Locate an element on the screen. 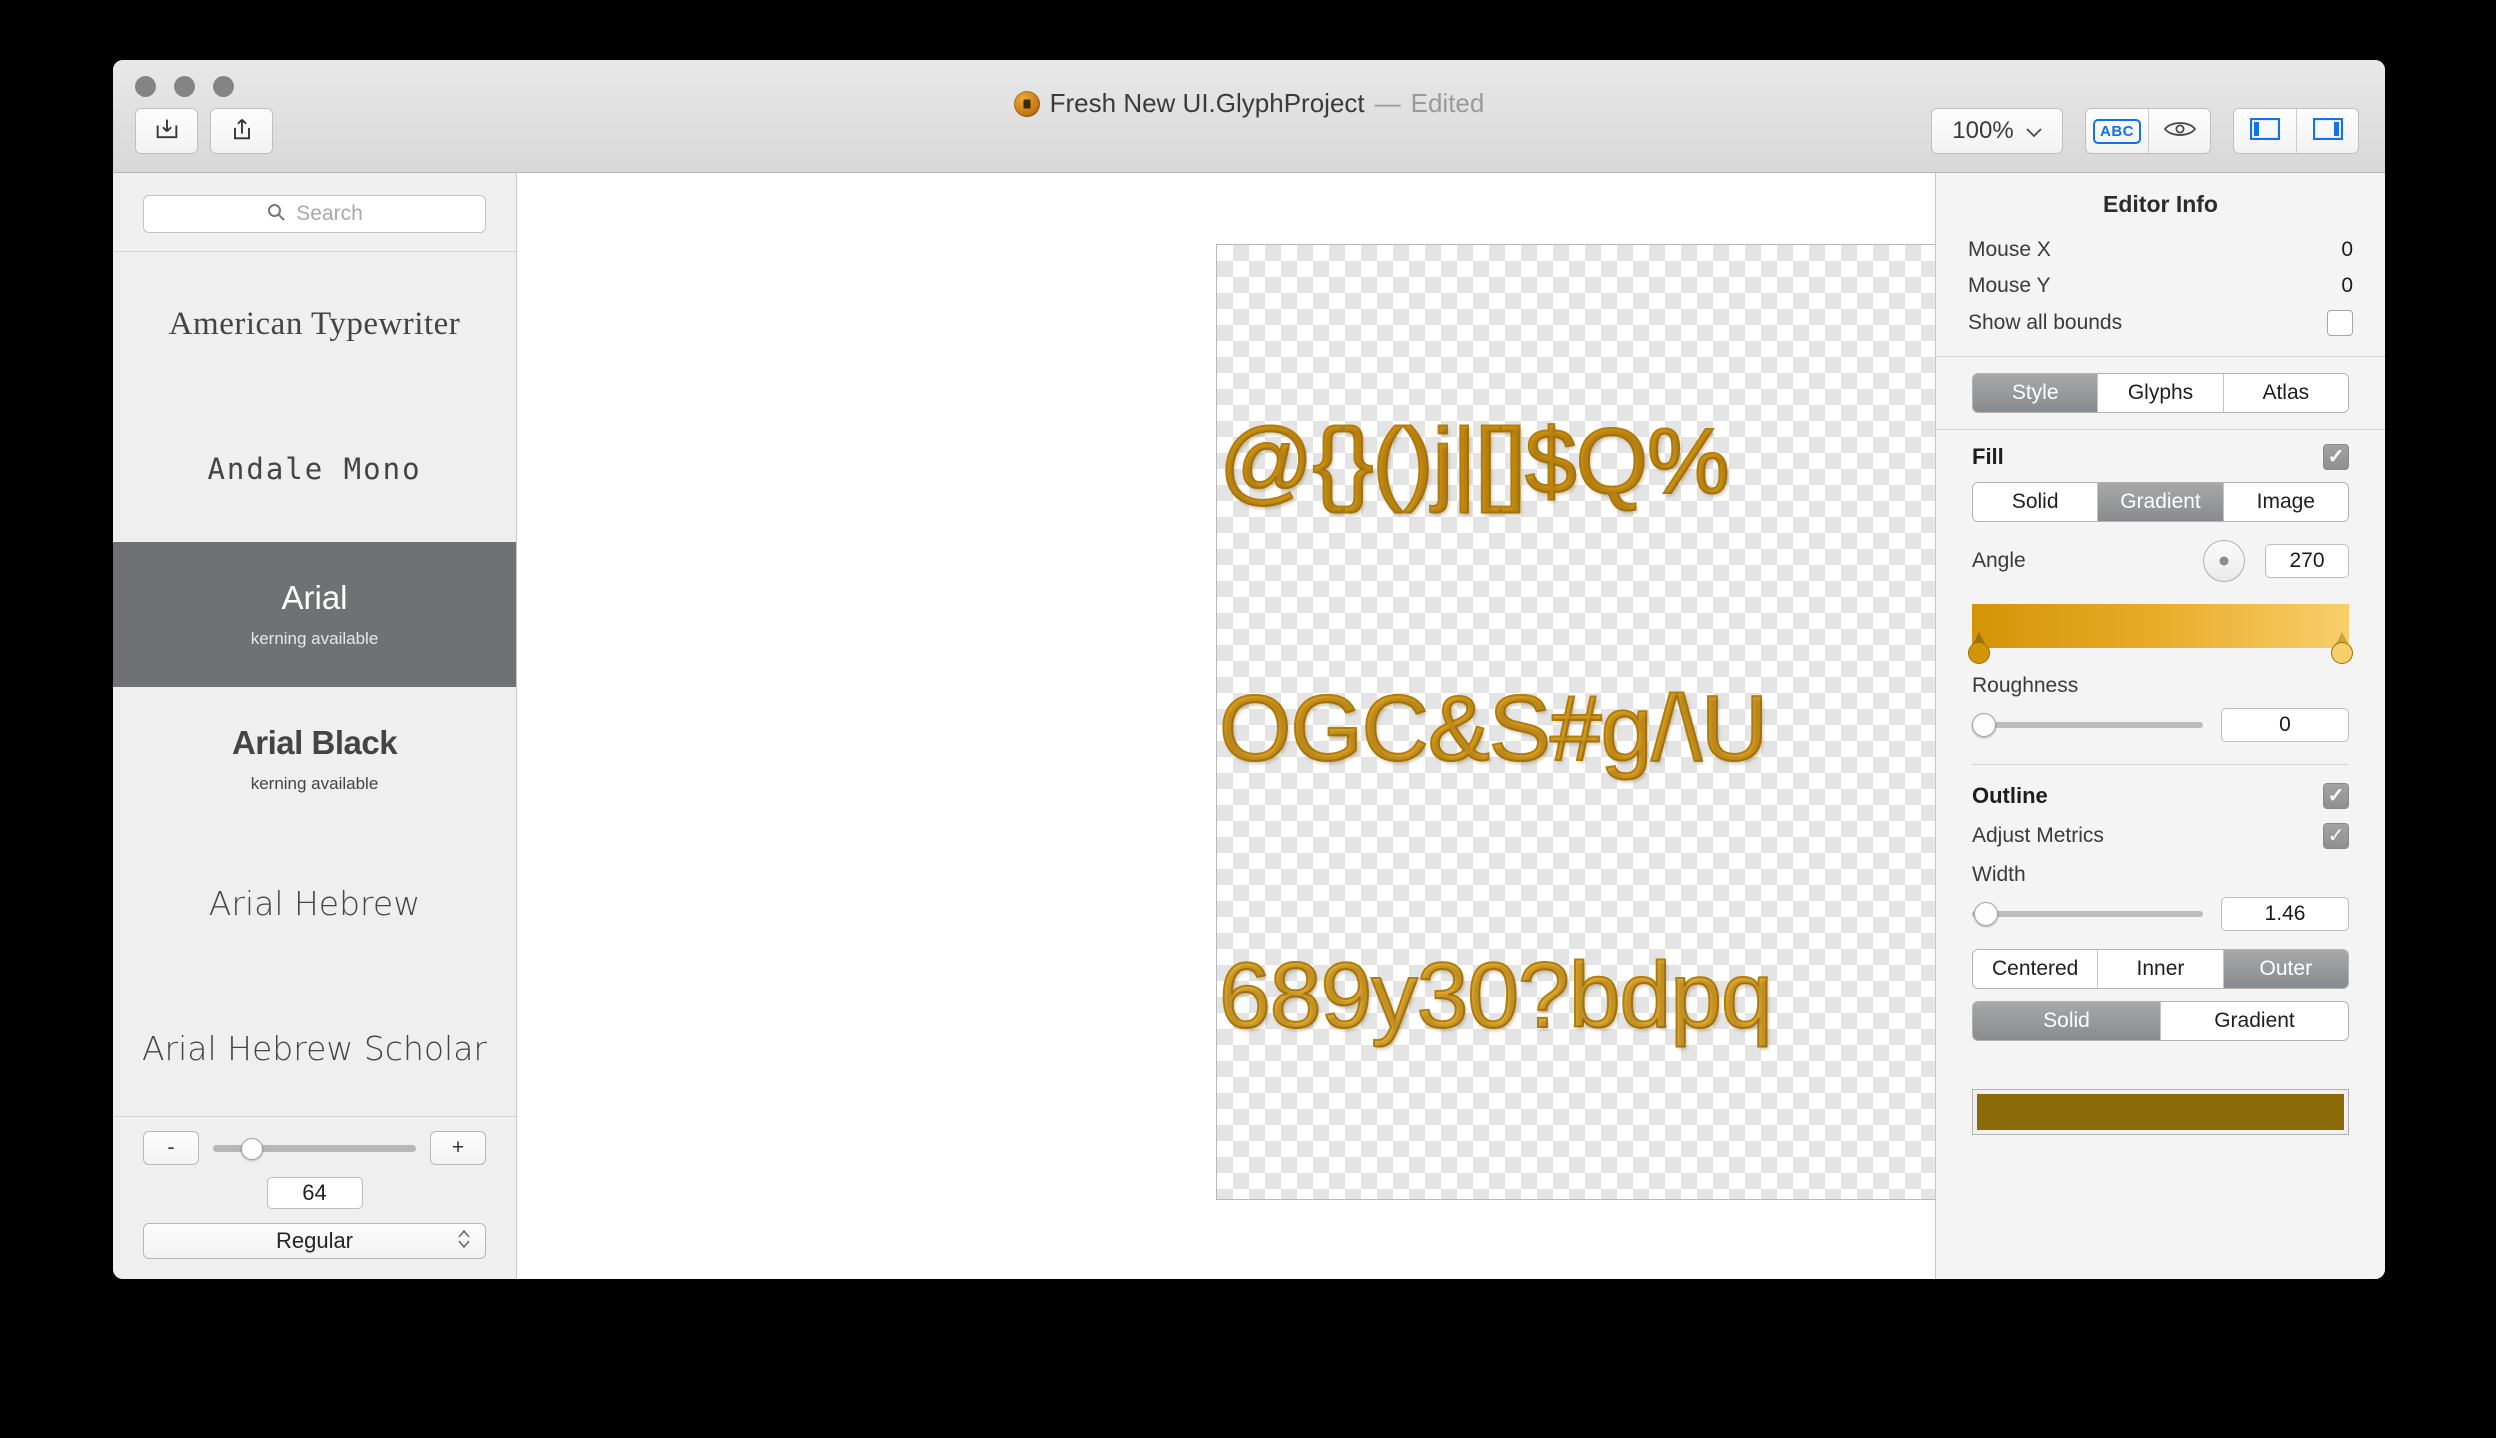 The width and height of the screenshot is (2496, 1438). roughness-slider-track is located at coordinates (2087, 725).